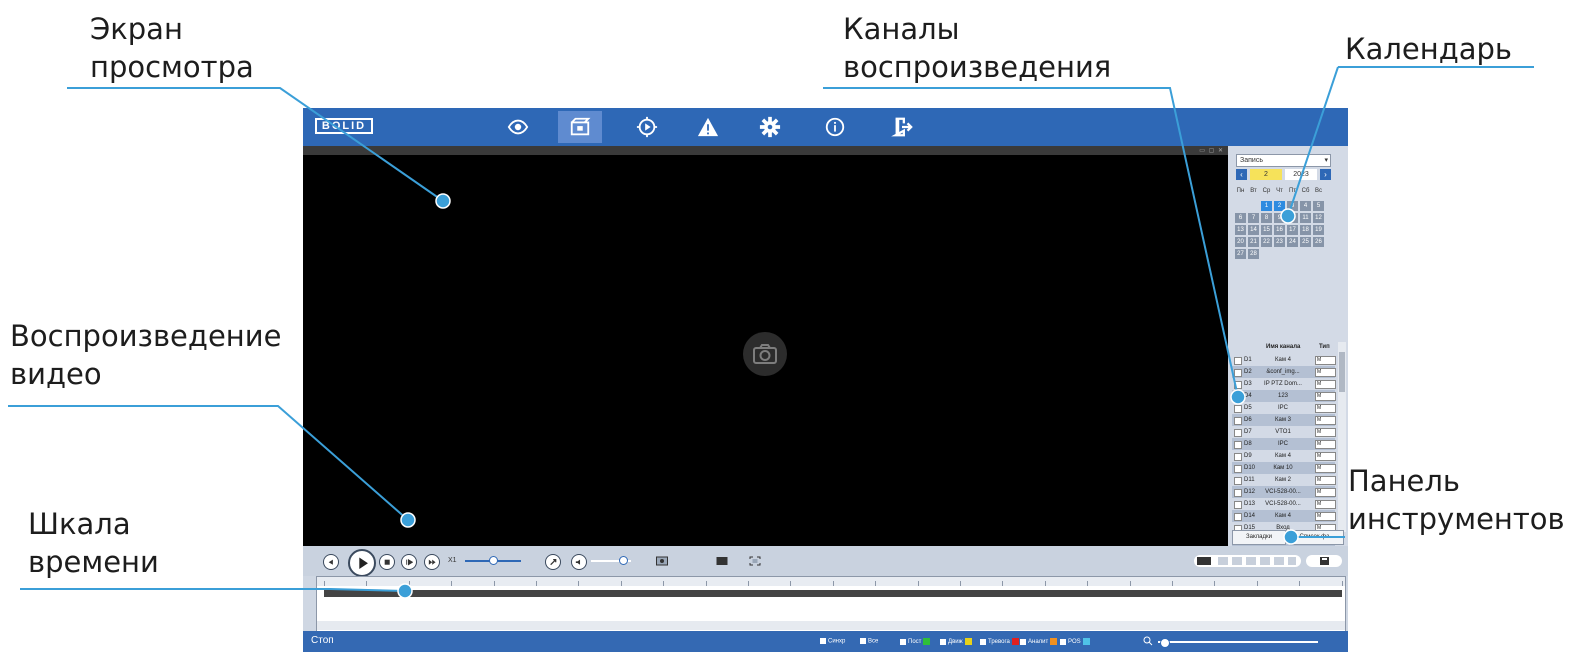 Image resolution: width=1588 pixels, height=652 pixels. Describe the element at coordinates (1284, 396) in the screenshot. I see `channel-row: D4 123 M` at that location.